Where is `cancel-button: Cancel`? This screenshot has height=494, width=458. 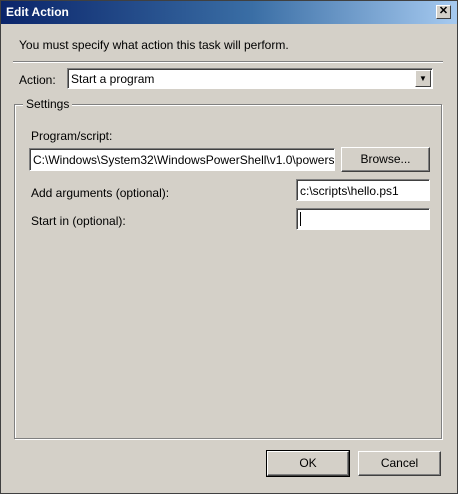 cancel-button: Cancel is located at coordinates (399, 463).